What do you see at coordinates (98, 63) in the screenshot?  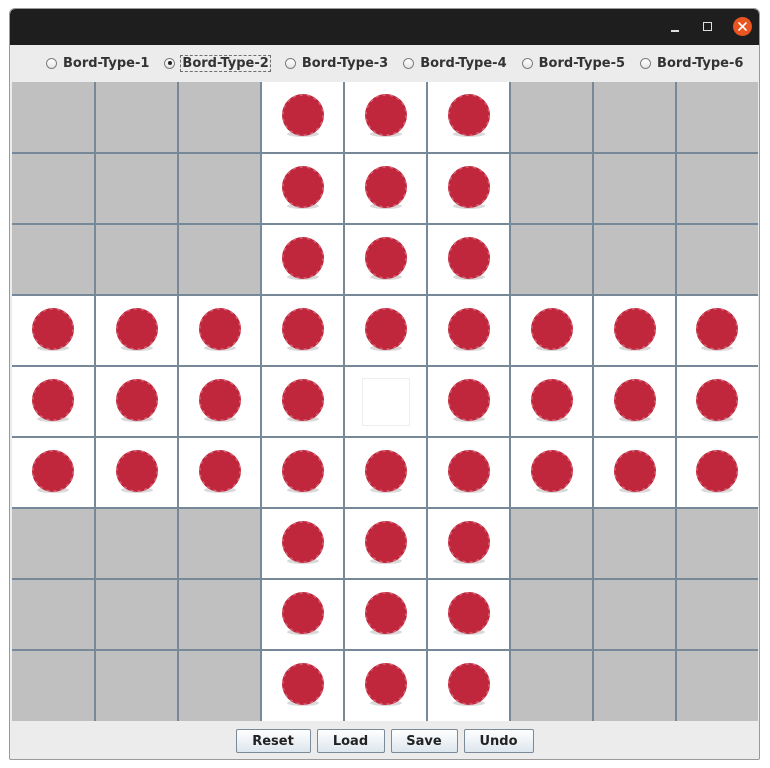 I see `board-type-radio-1: Bord-Type-1` at bounding box center [98, 63].